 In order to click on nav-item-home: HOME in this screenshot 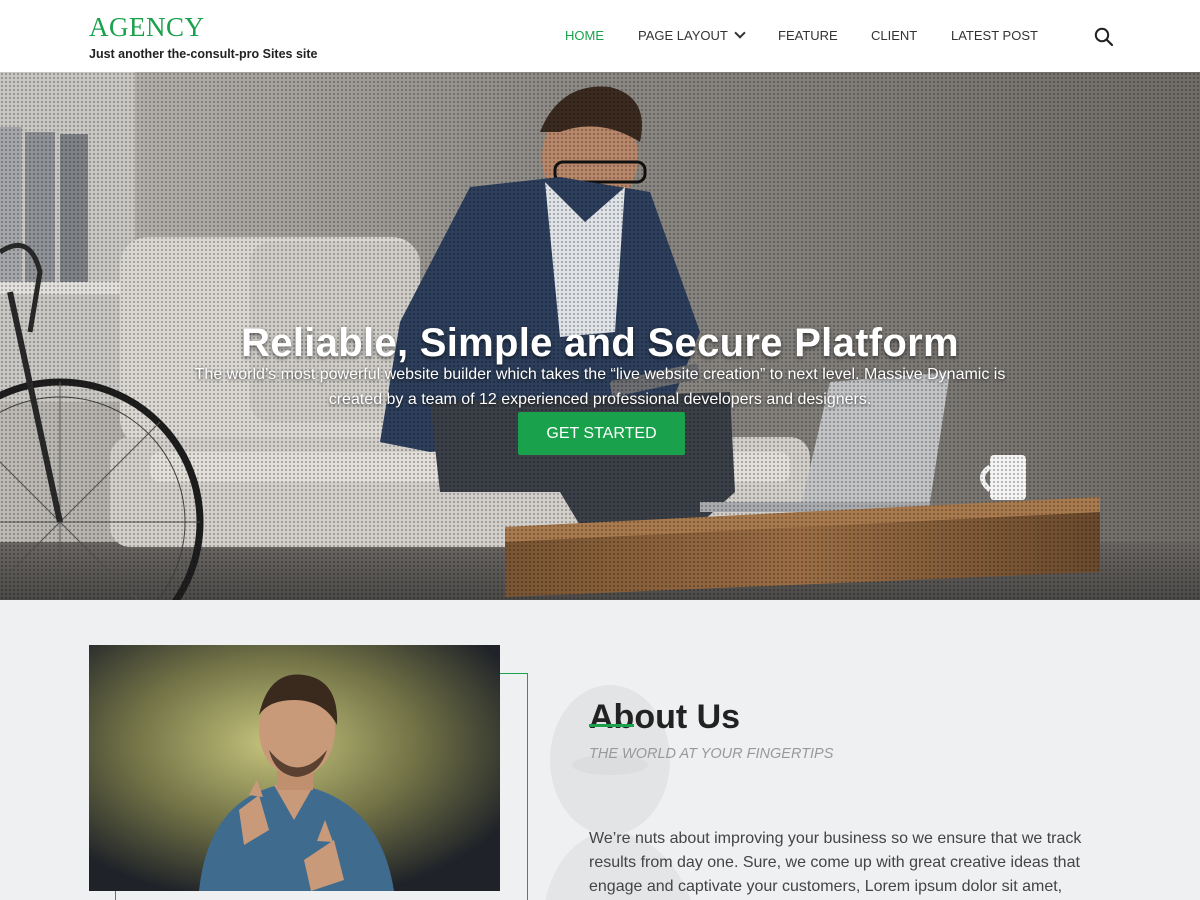, I will do `click(584, 36)`.